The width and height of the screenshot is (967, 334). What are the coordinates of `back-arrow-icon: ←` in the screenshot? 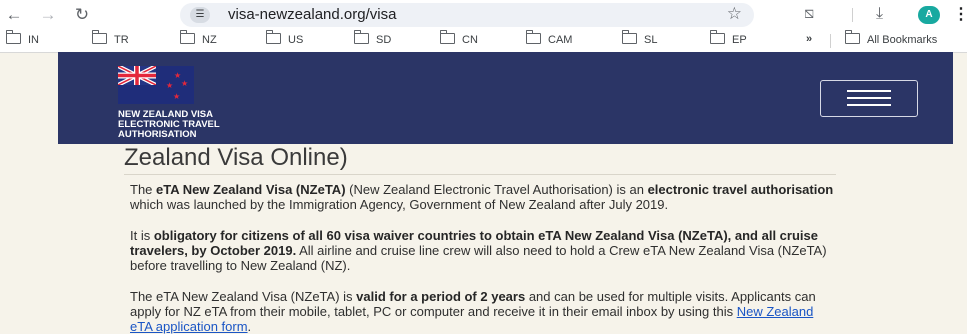 It's located at (14, 15).